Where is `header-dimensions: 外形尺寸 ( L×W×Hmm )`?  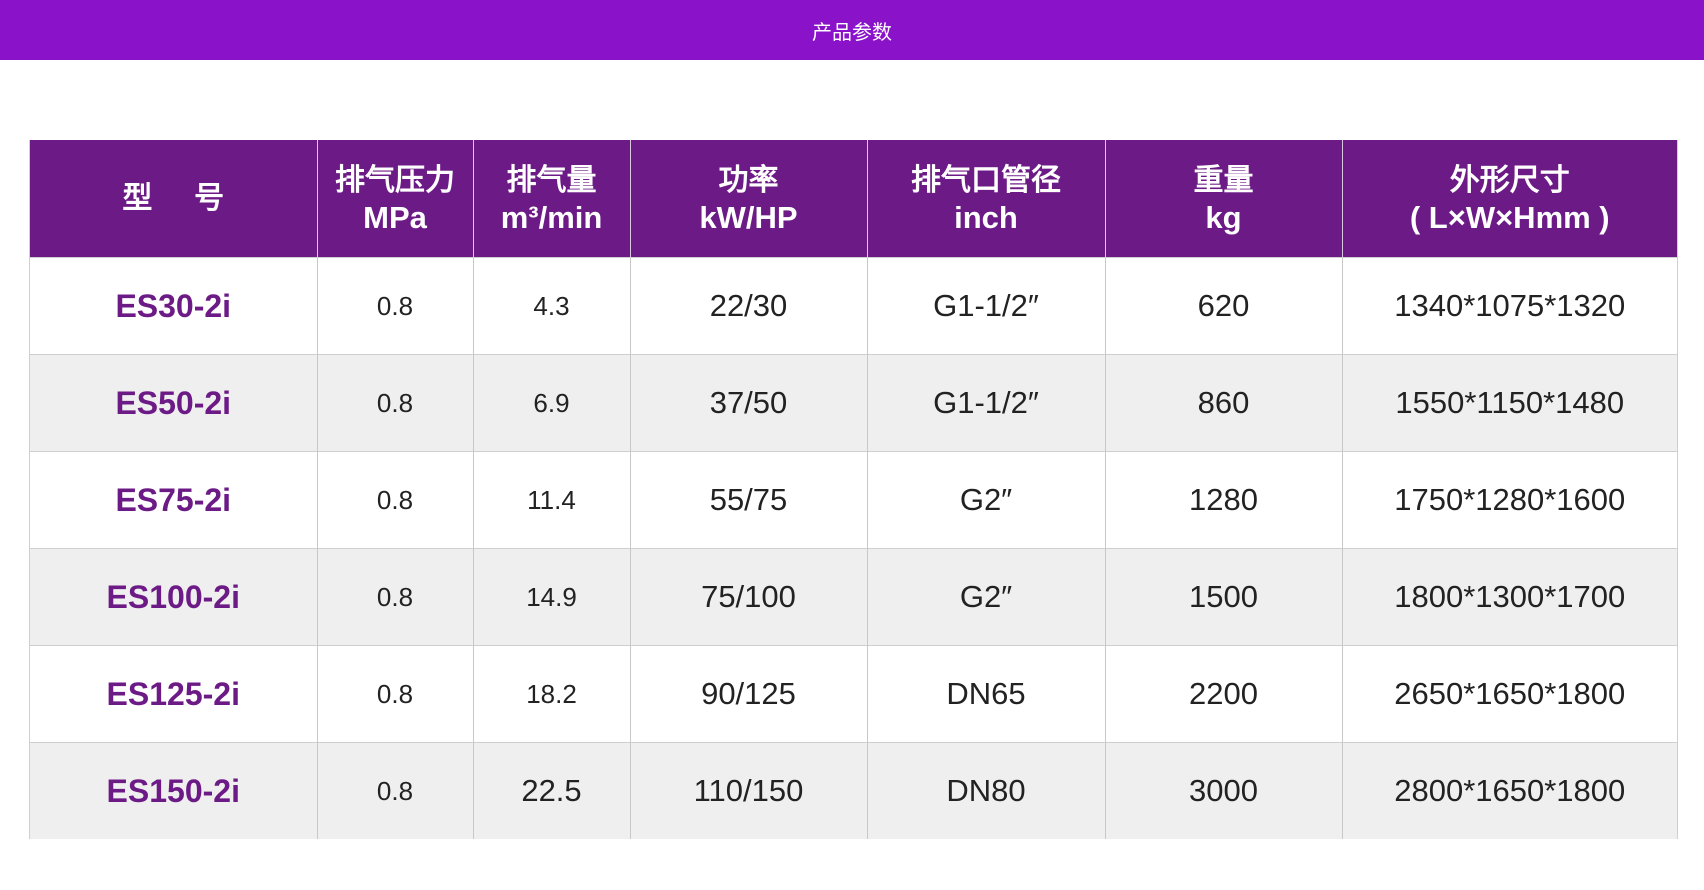 header-dimensions: 外形尺寸 ( L×W×Hmm ) is located at coordinates (1509, 199).